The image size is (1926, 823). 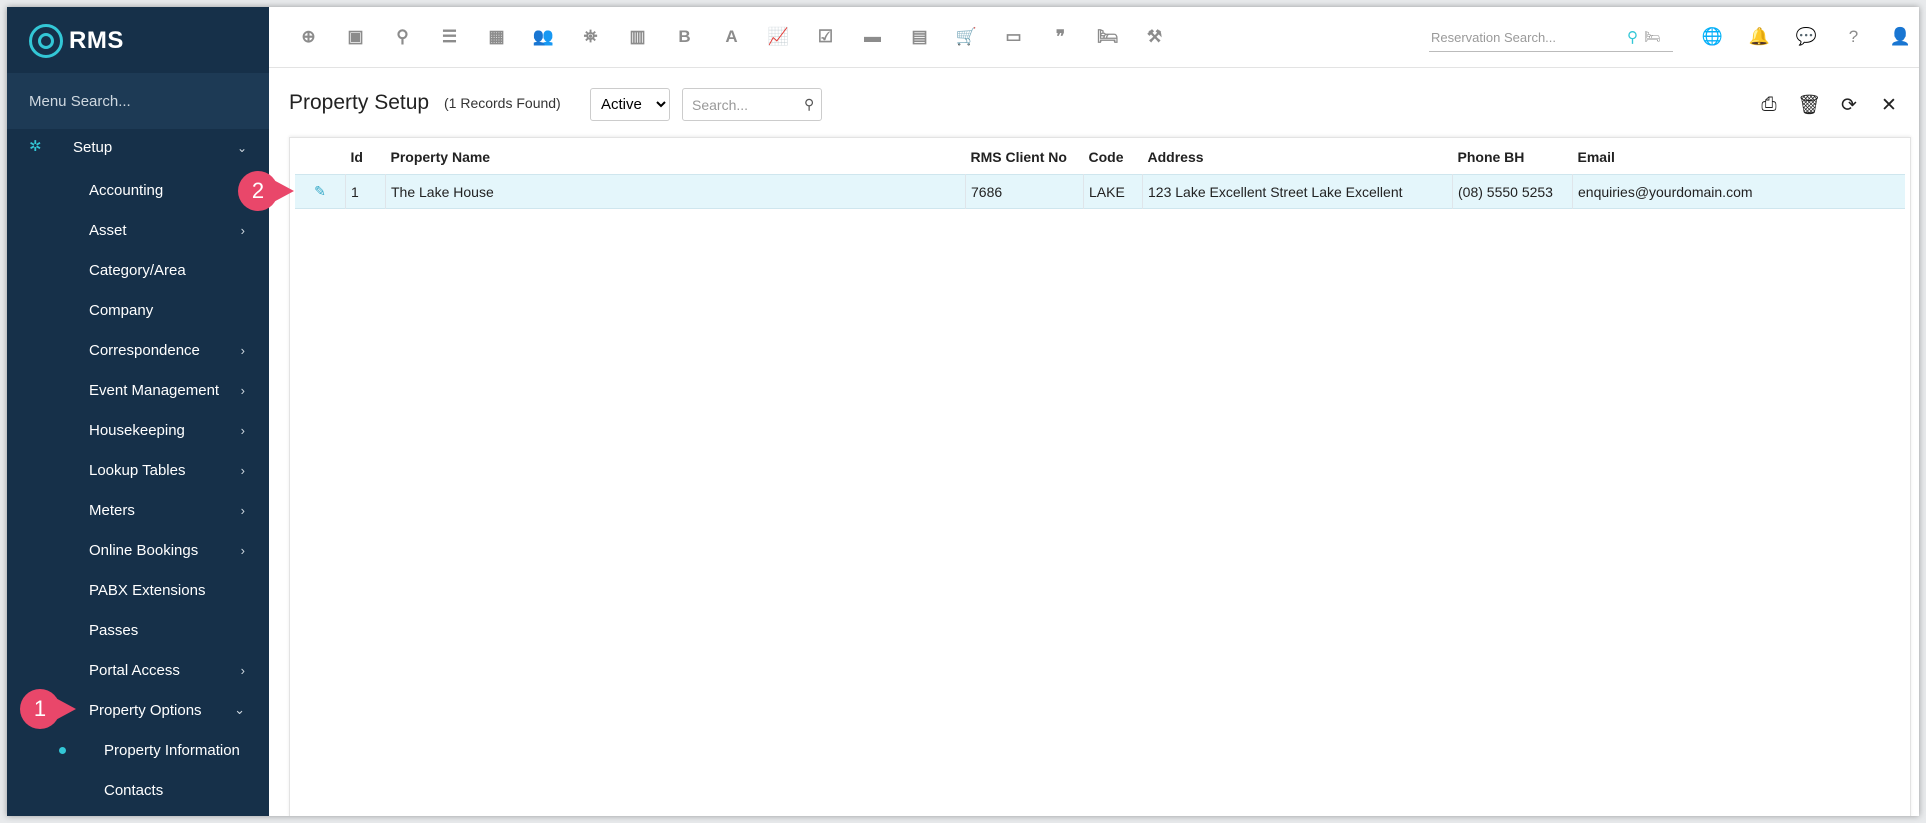 I want to click on sidebar-item-label: Housekeeping, so click(x=137, y=430).